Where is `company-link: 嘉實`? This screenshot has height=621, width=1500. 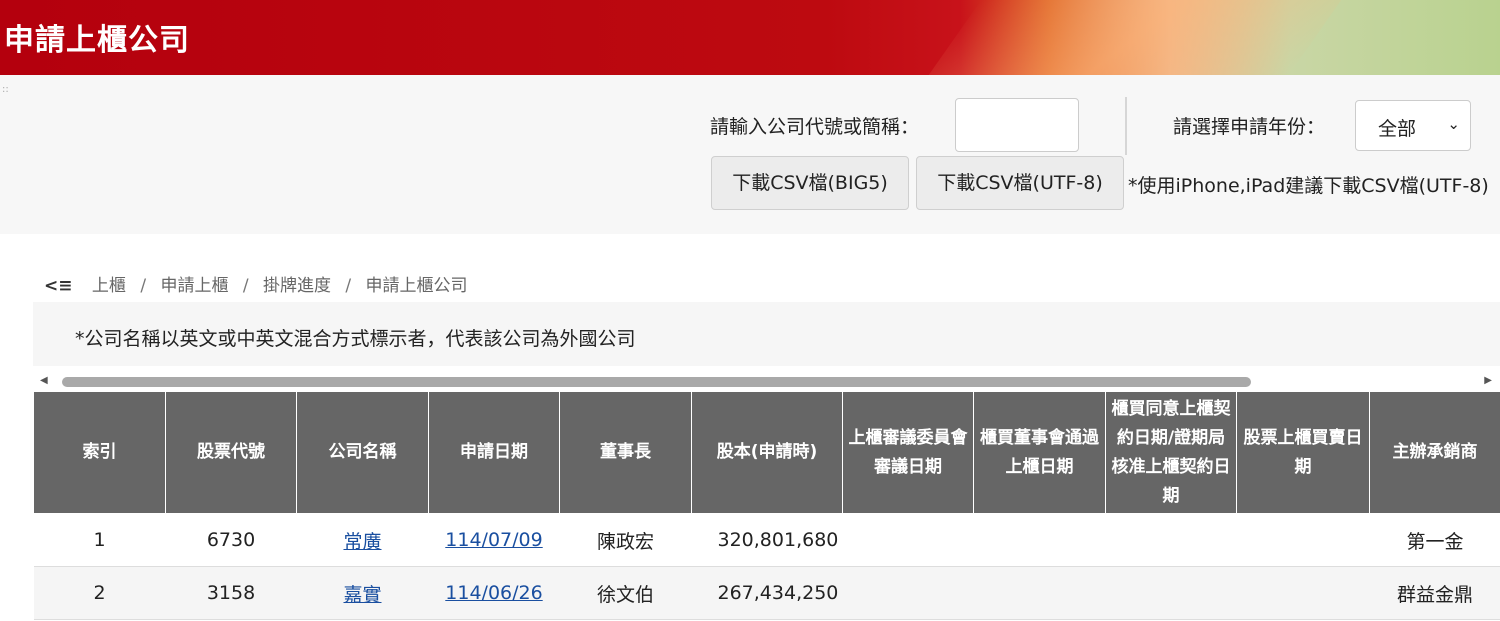
company-link: 嘉實 is located at coordinates (362, 595).